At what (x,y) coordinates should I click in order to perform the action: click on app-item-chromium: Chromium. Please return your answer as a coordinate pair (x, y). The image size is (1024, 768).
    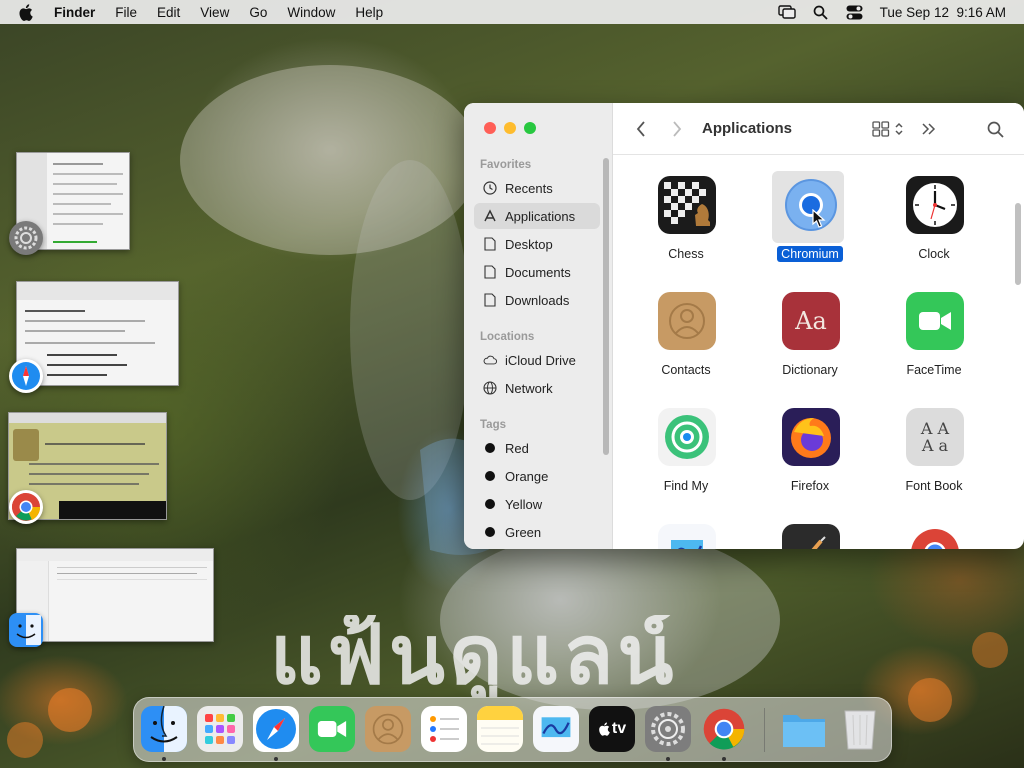
    Looking at the image, I should click on (810, 216).